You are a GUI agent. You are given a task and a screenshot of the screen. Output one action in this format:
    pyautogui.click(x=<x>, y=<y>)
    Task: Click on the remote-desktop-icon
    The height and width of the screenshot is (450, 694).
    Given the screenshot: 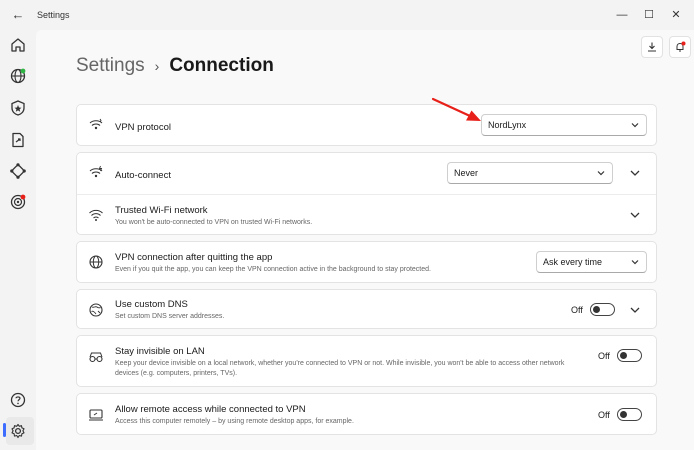 What is the action you would take?
    pyautogui.click(x=96, y=415)
    